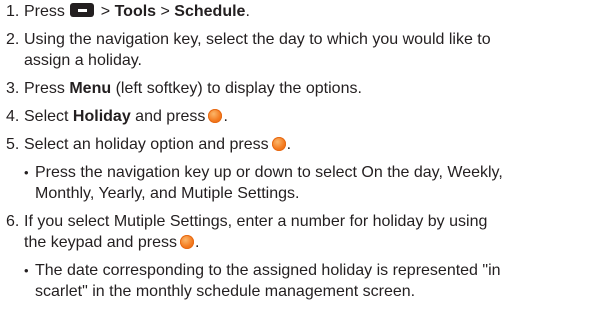 This screenshot has height=336, width=592. Describe the element at coordinates (13, 11) in the screenshot. I see `step-number: 1.` at that location.